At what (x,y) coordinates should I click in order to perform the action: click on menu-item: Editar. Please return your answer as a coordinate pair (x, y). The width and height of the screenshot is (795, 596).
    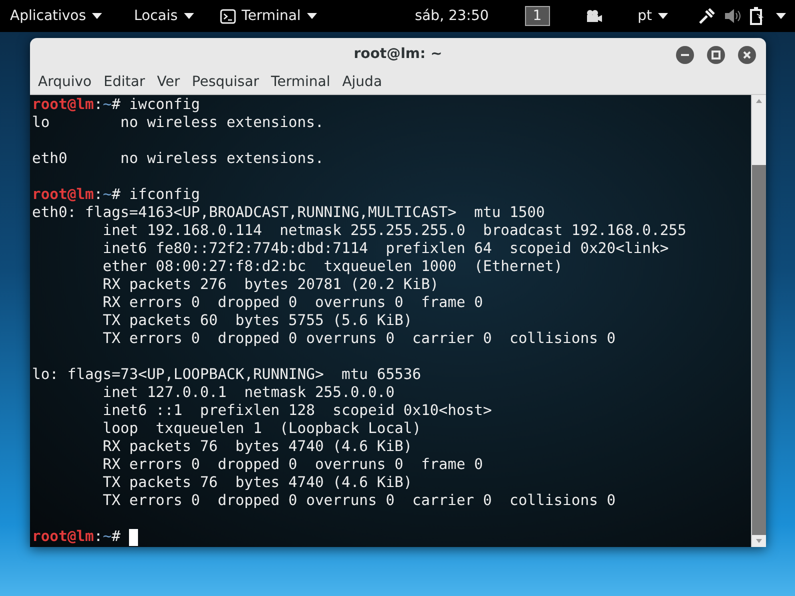
    Looking at the image, I should click on (125, 82).